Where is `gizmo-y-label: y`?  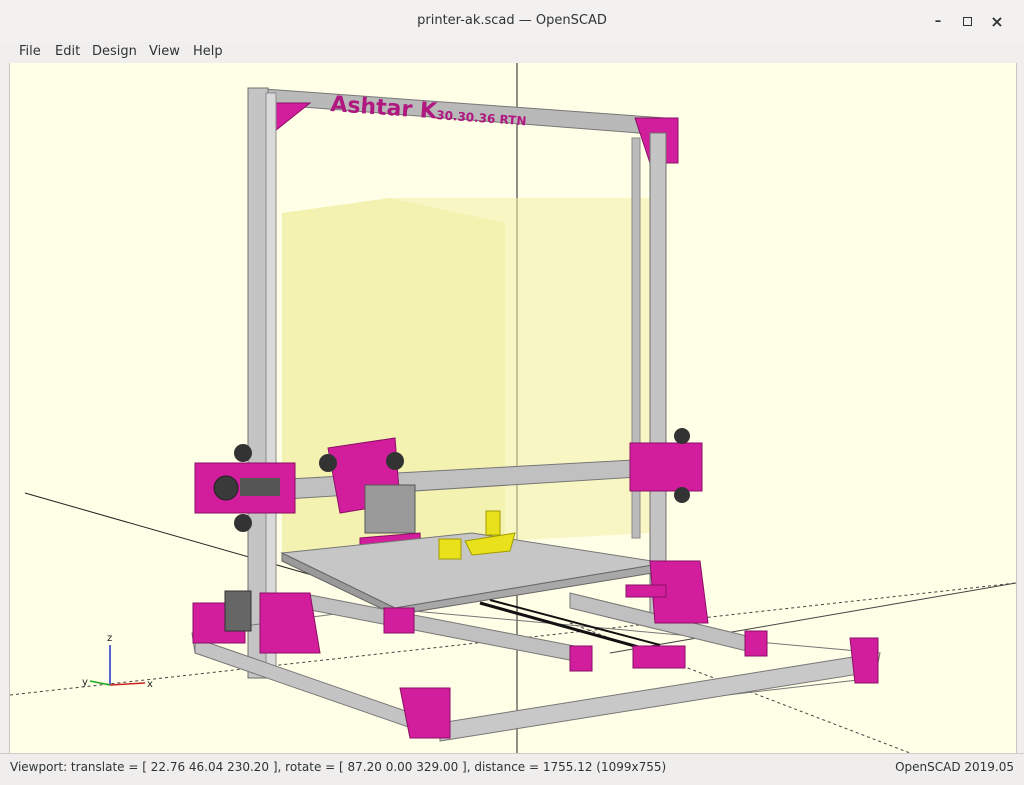 gizmo-y-label: y is located at coordinates (85, 682).